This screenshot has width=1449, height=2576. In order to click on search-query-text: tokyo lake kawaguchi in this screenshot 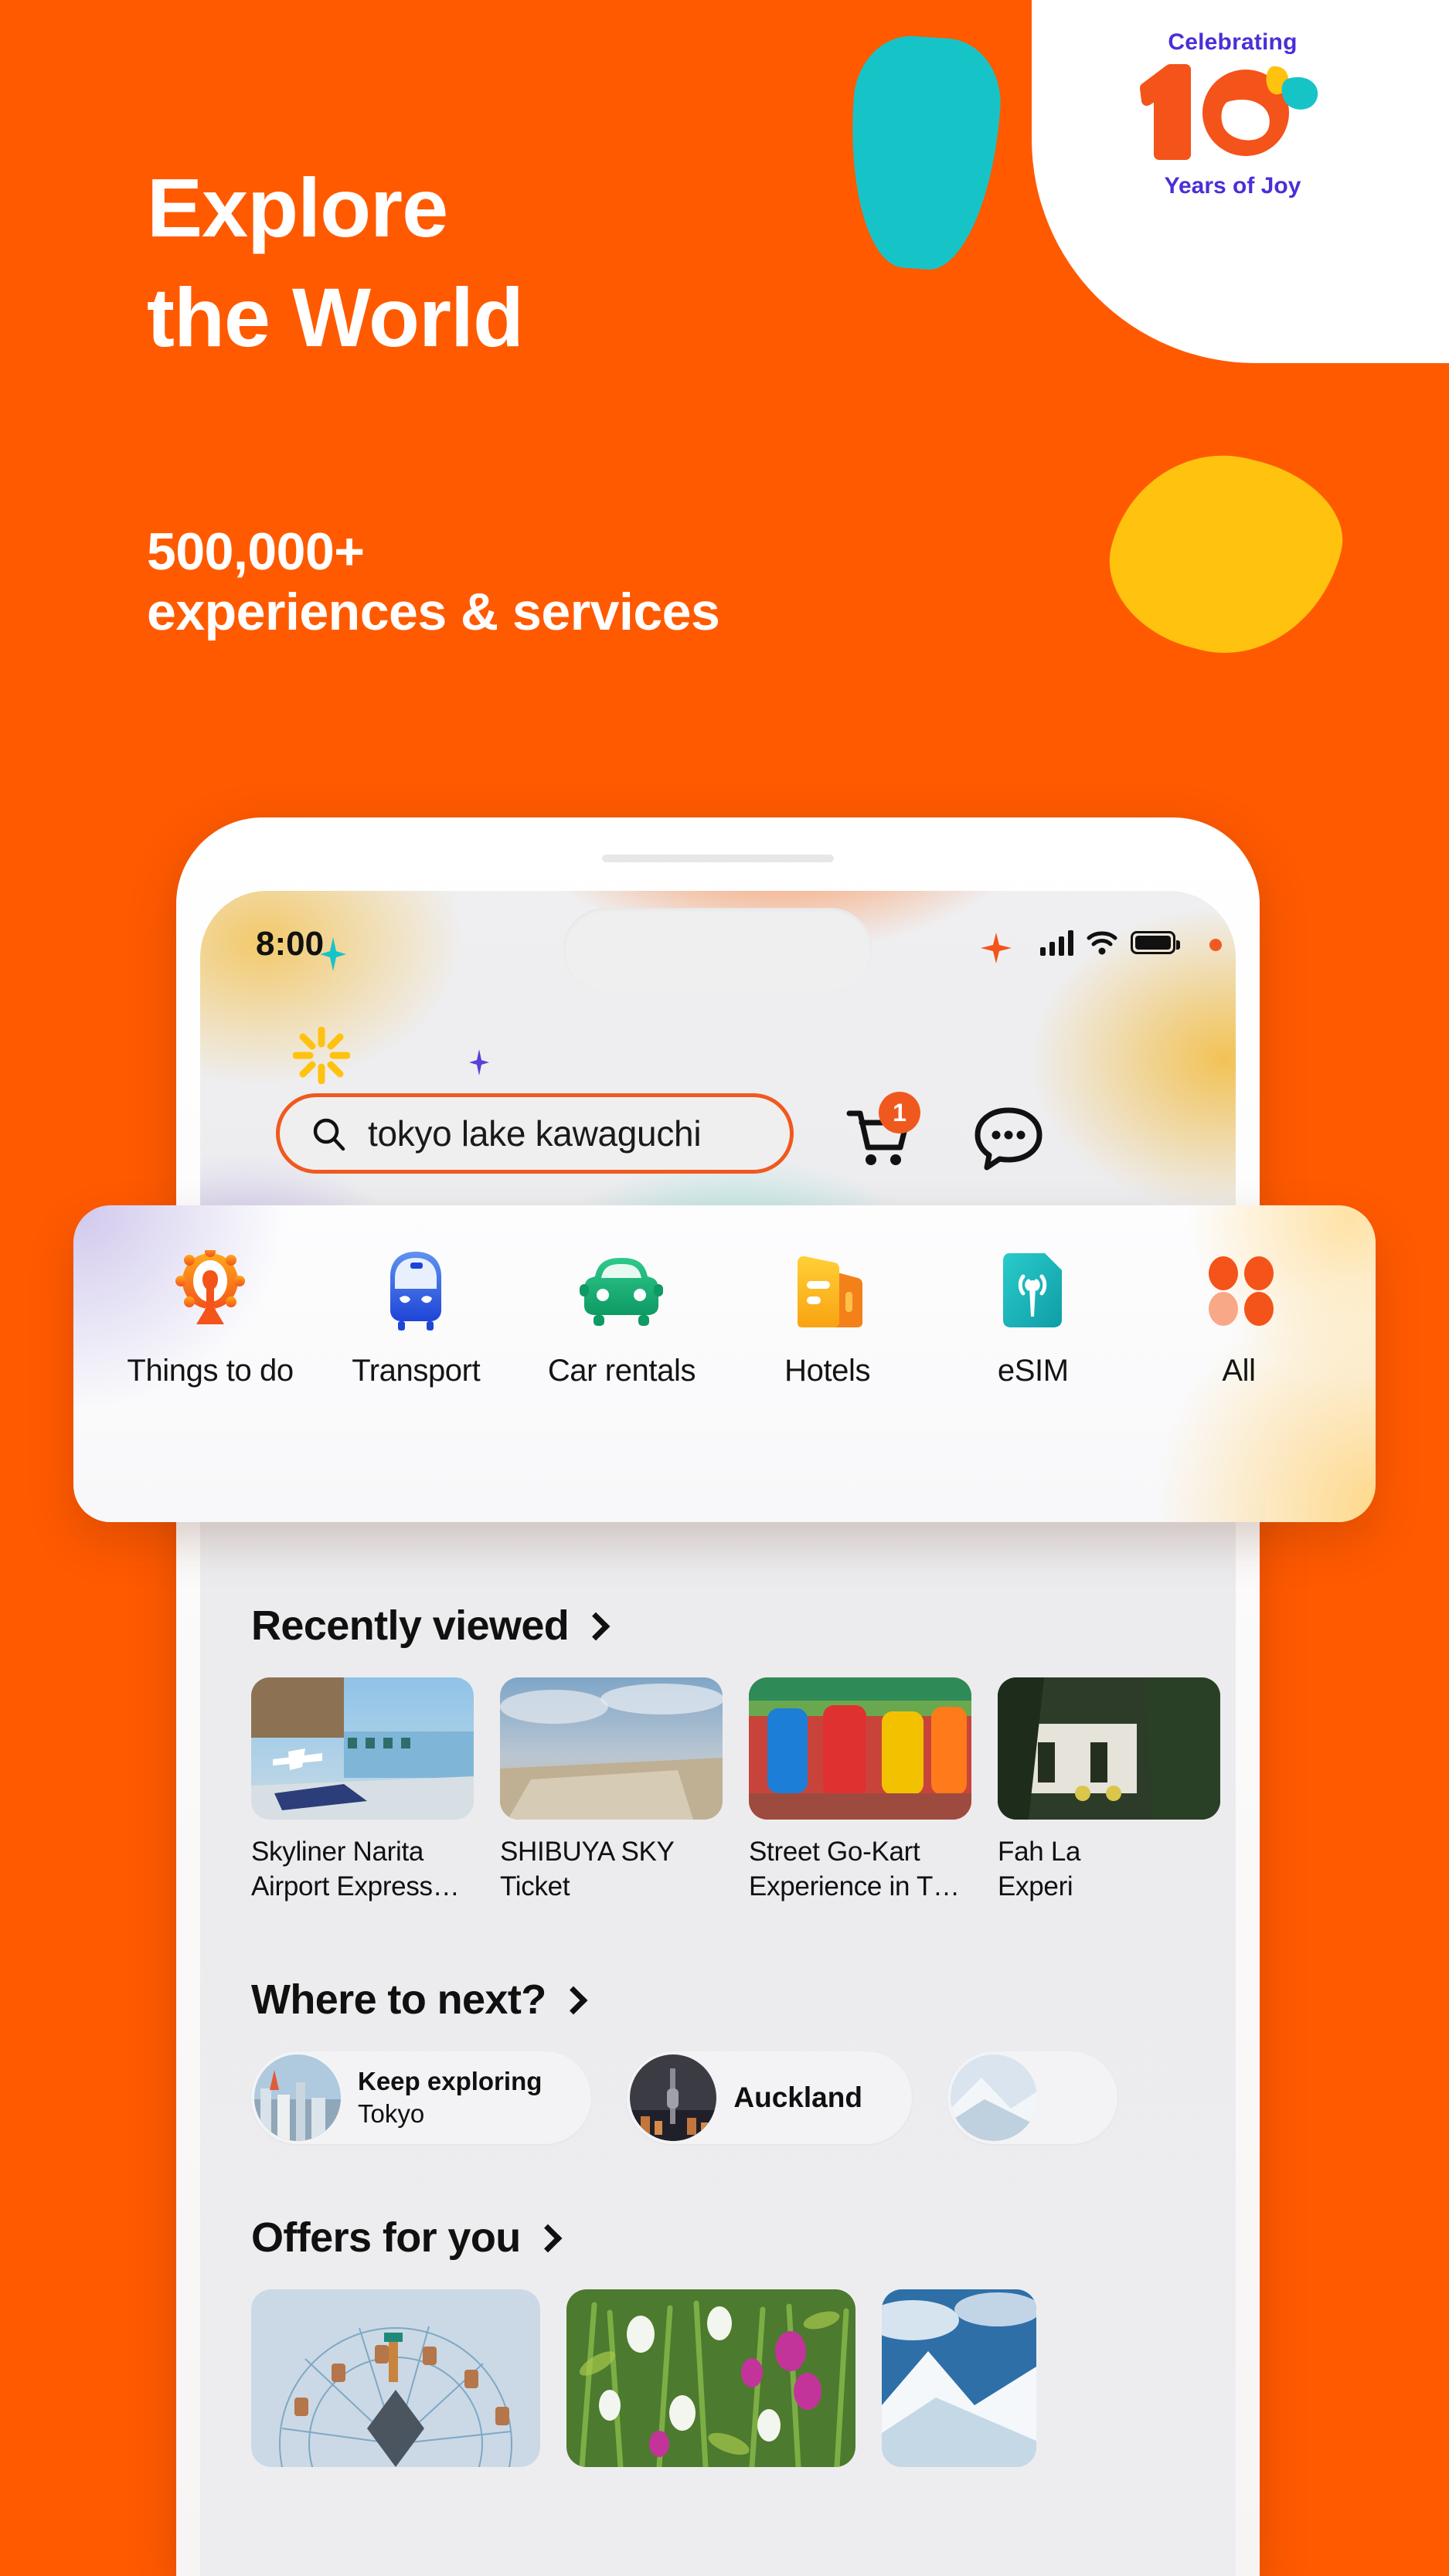, I will do `click(535, 1133)`.